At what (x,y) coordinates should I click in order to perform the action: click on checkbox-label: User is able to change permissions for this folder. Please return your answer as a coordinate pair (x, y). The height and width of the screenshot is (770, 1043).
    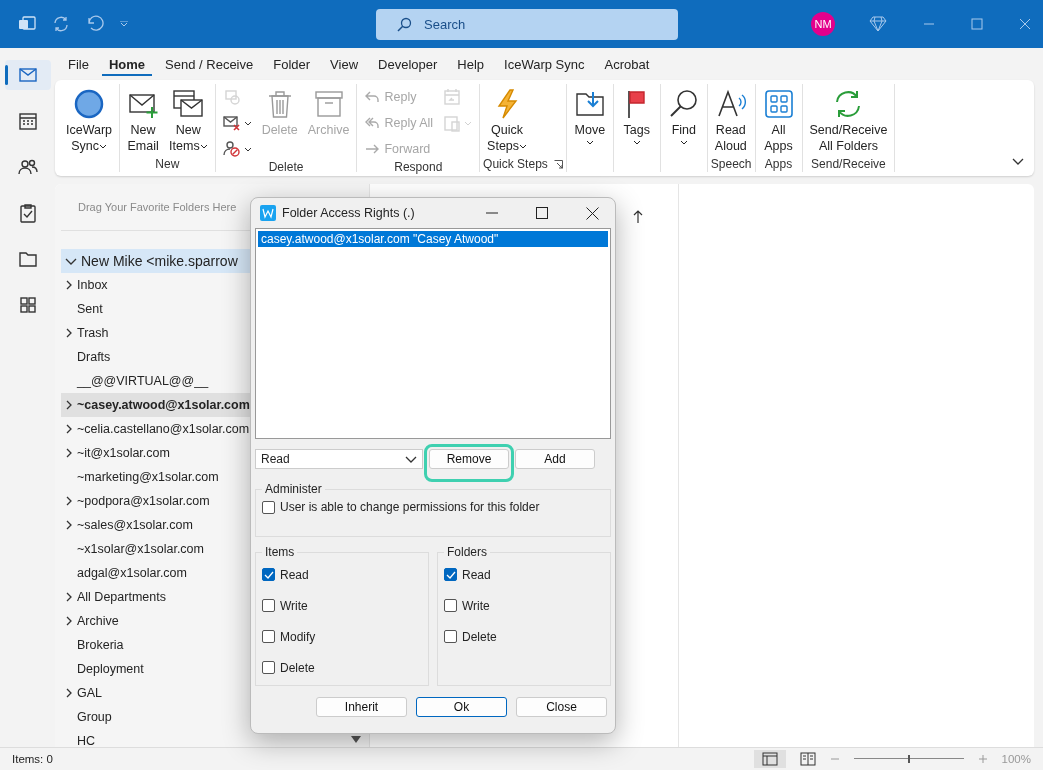
    Looking at the image, I should click on (410, 507).